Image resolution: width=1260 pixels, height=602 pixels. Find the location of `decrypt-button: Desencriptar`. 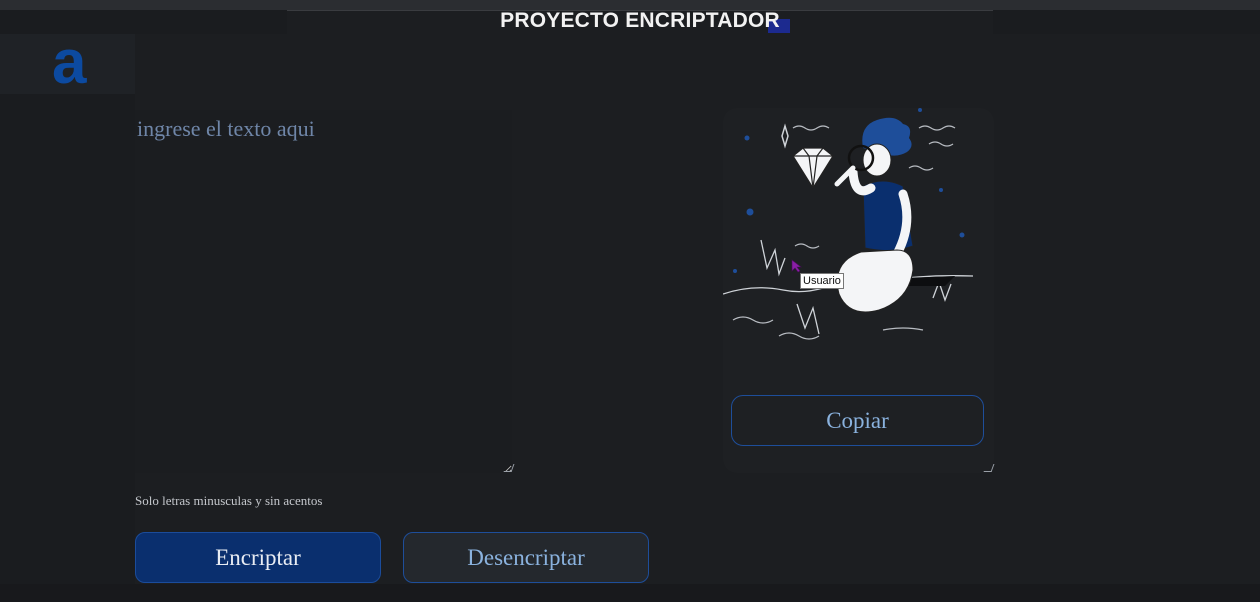

decrypt-button: Desencriptar is located at coordinates (526, 557).